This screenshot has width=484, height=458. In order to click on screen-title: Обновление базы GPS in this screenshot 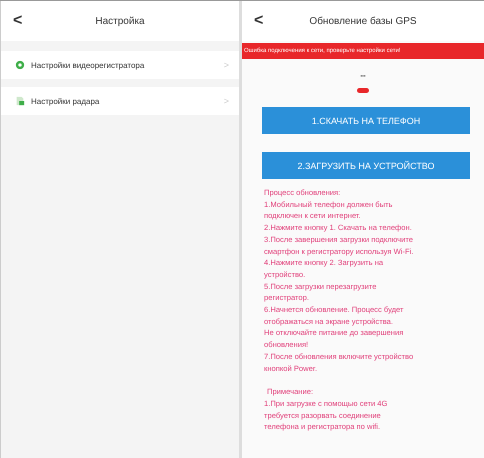, I will do `click(363, 21)`.